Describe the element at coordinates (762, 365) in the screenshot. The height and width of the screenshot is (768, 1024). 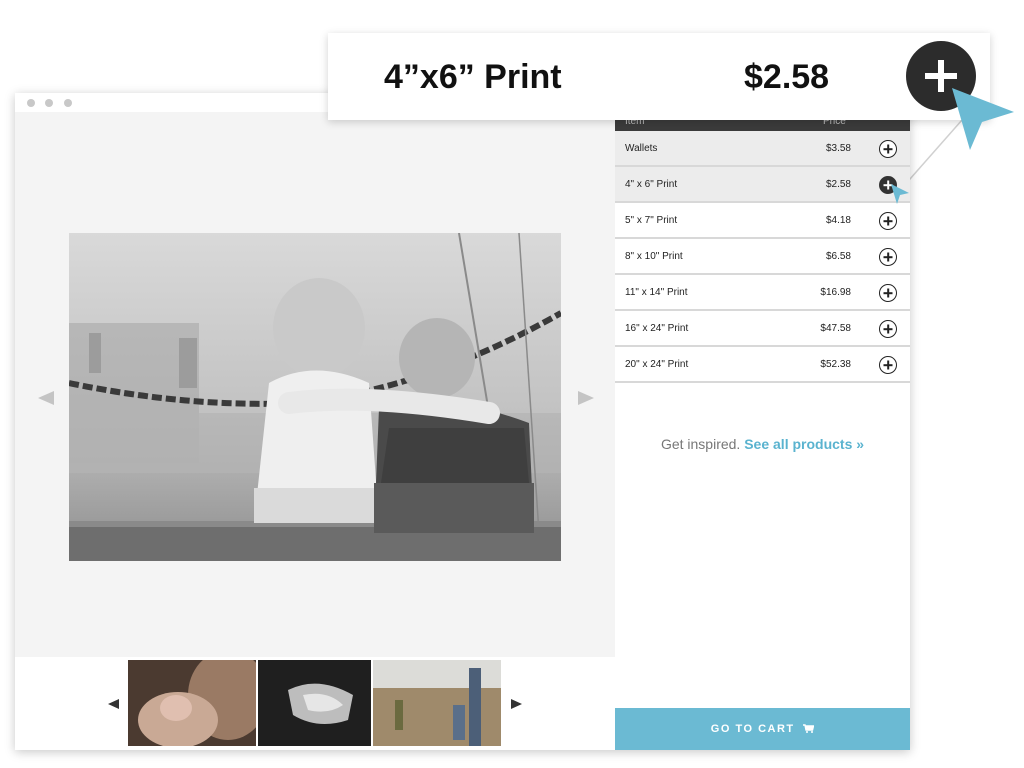
I see `product-row: 20" x 24" Print $52.38` at that location.